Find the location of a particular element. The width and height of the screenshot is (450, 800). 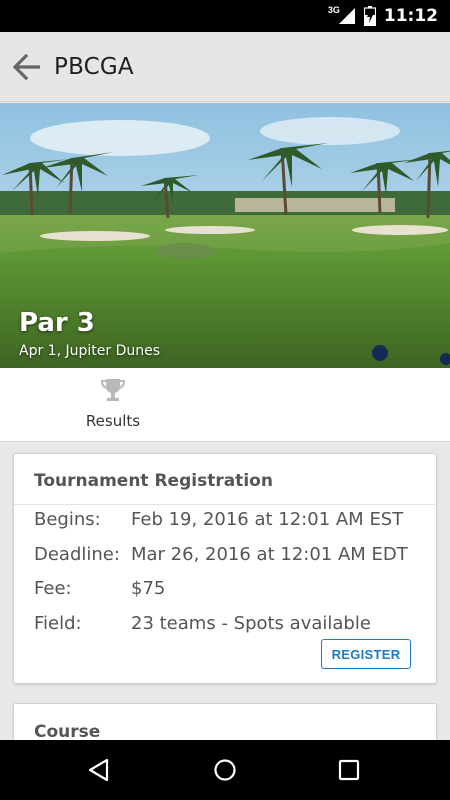

tab-strip: Results is located at coordinates (225, 405).